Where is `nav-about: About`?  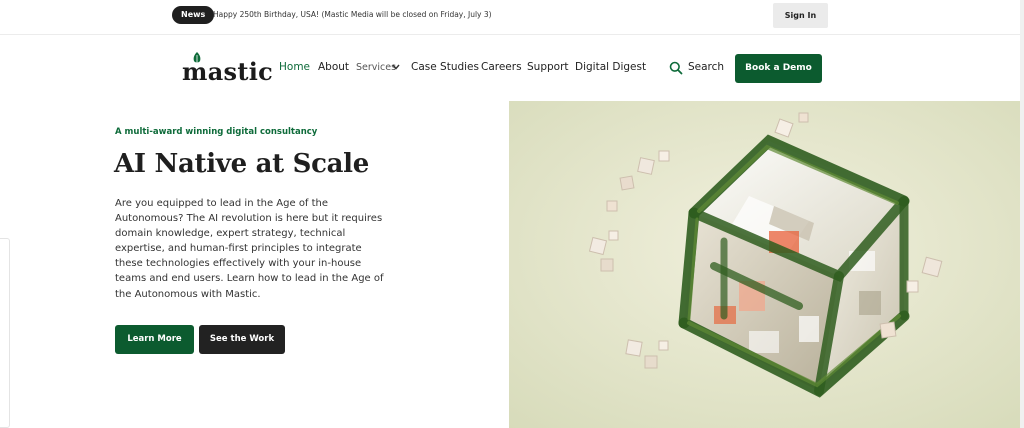 nav-about: About is located at coordinates (333, 67).